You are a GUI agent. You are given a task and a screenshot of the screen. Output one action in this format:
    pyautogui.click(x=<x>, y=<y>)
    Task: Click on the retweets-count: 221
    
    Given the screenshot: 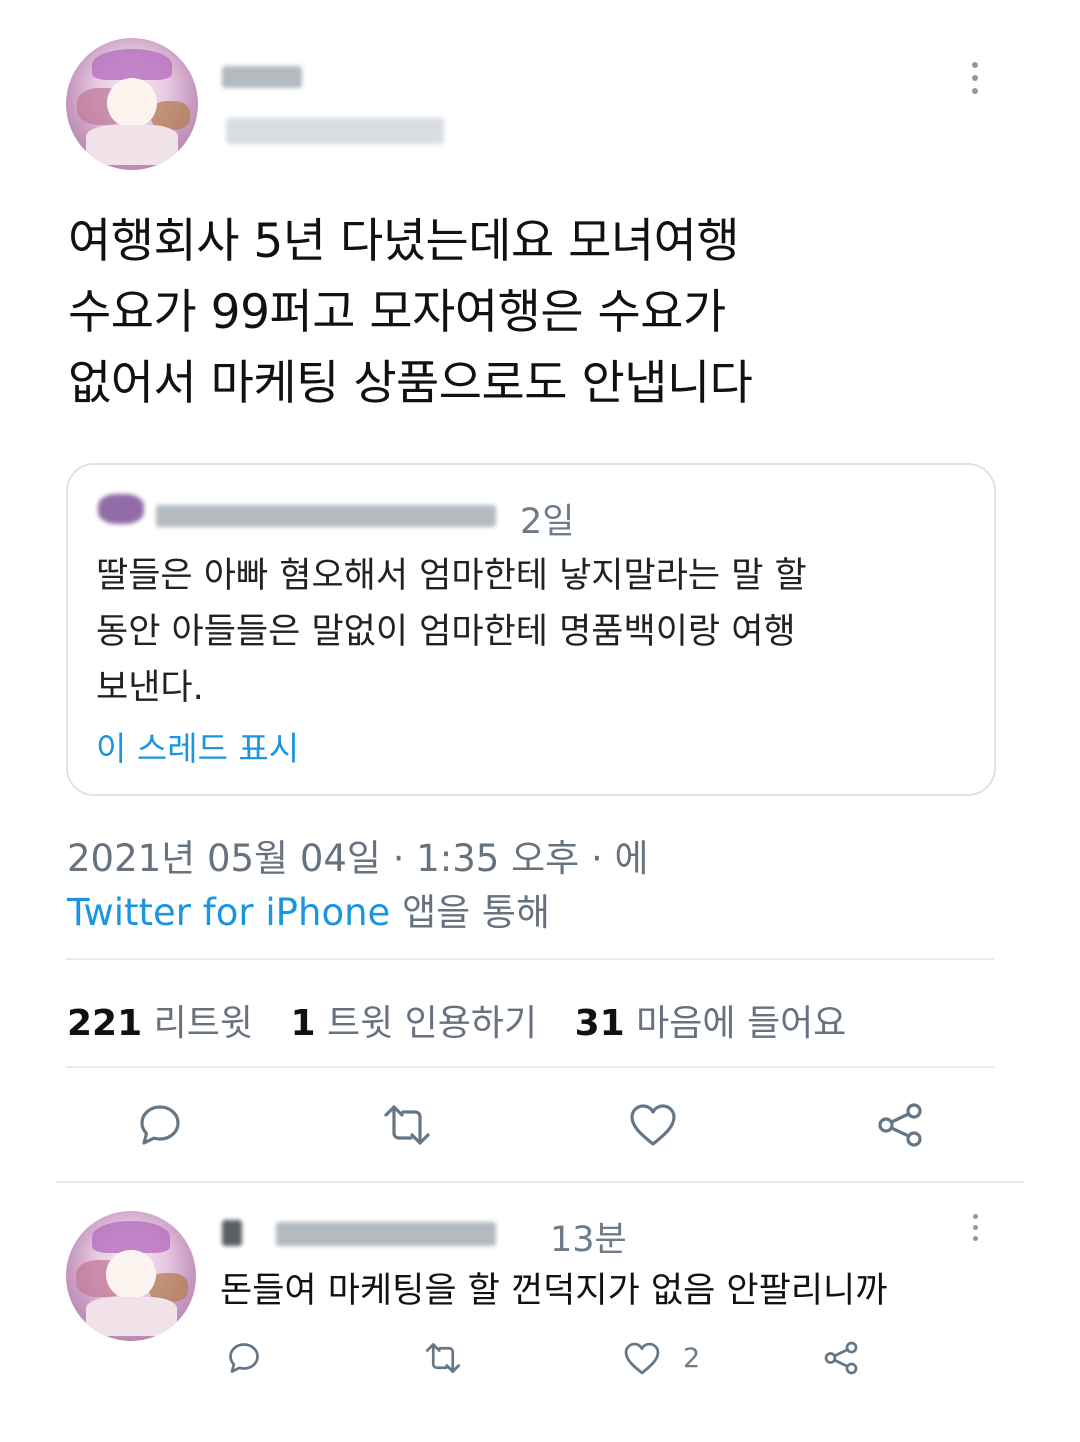 What is the action you would take?
    pyautogui.click(x=105, y=1023)
    